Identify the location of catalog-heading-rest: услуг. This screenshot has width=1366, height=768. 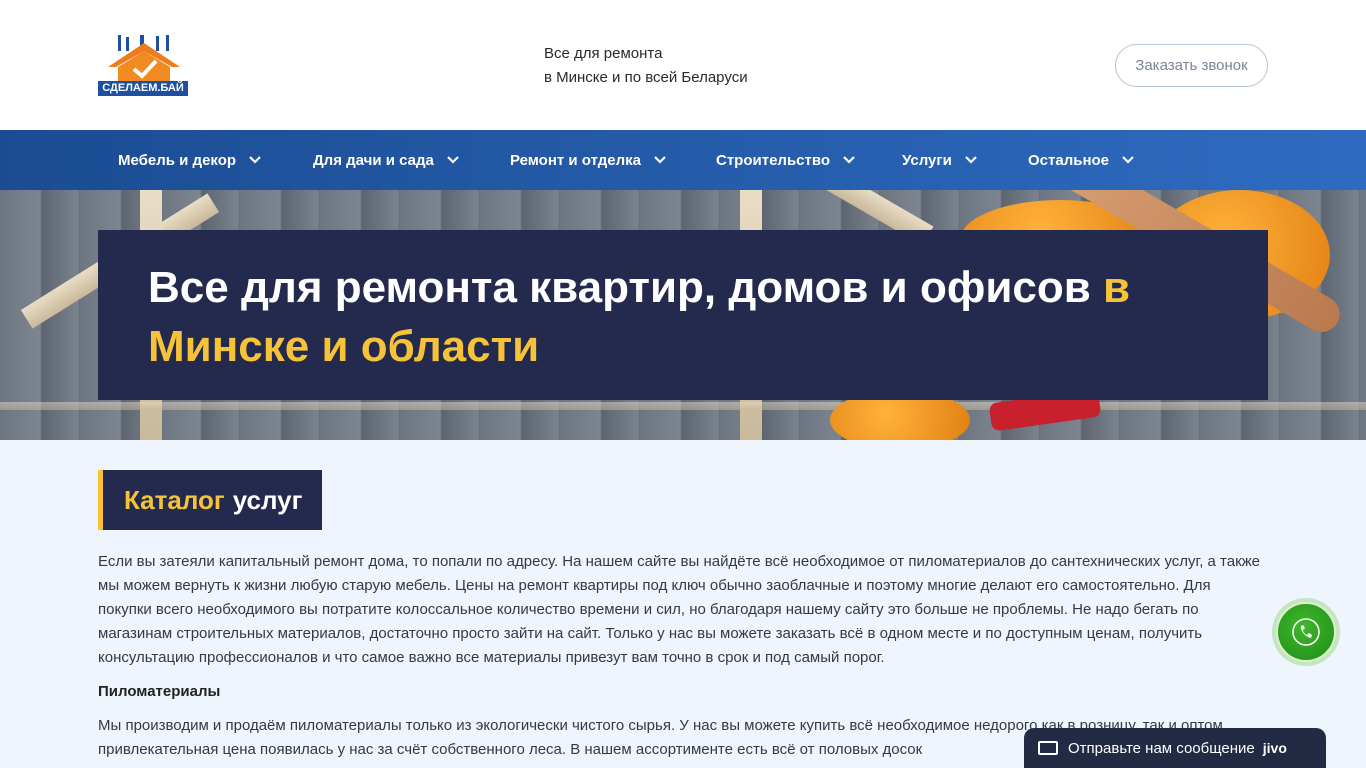
(267, 499).